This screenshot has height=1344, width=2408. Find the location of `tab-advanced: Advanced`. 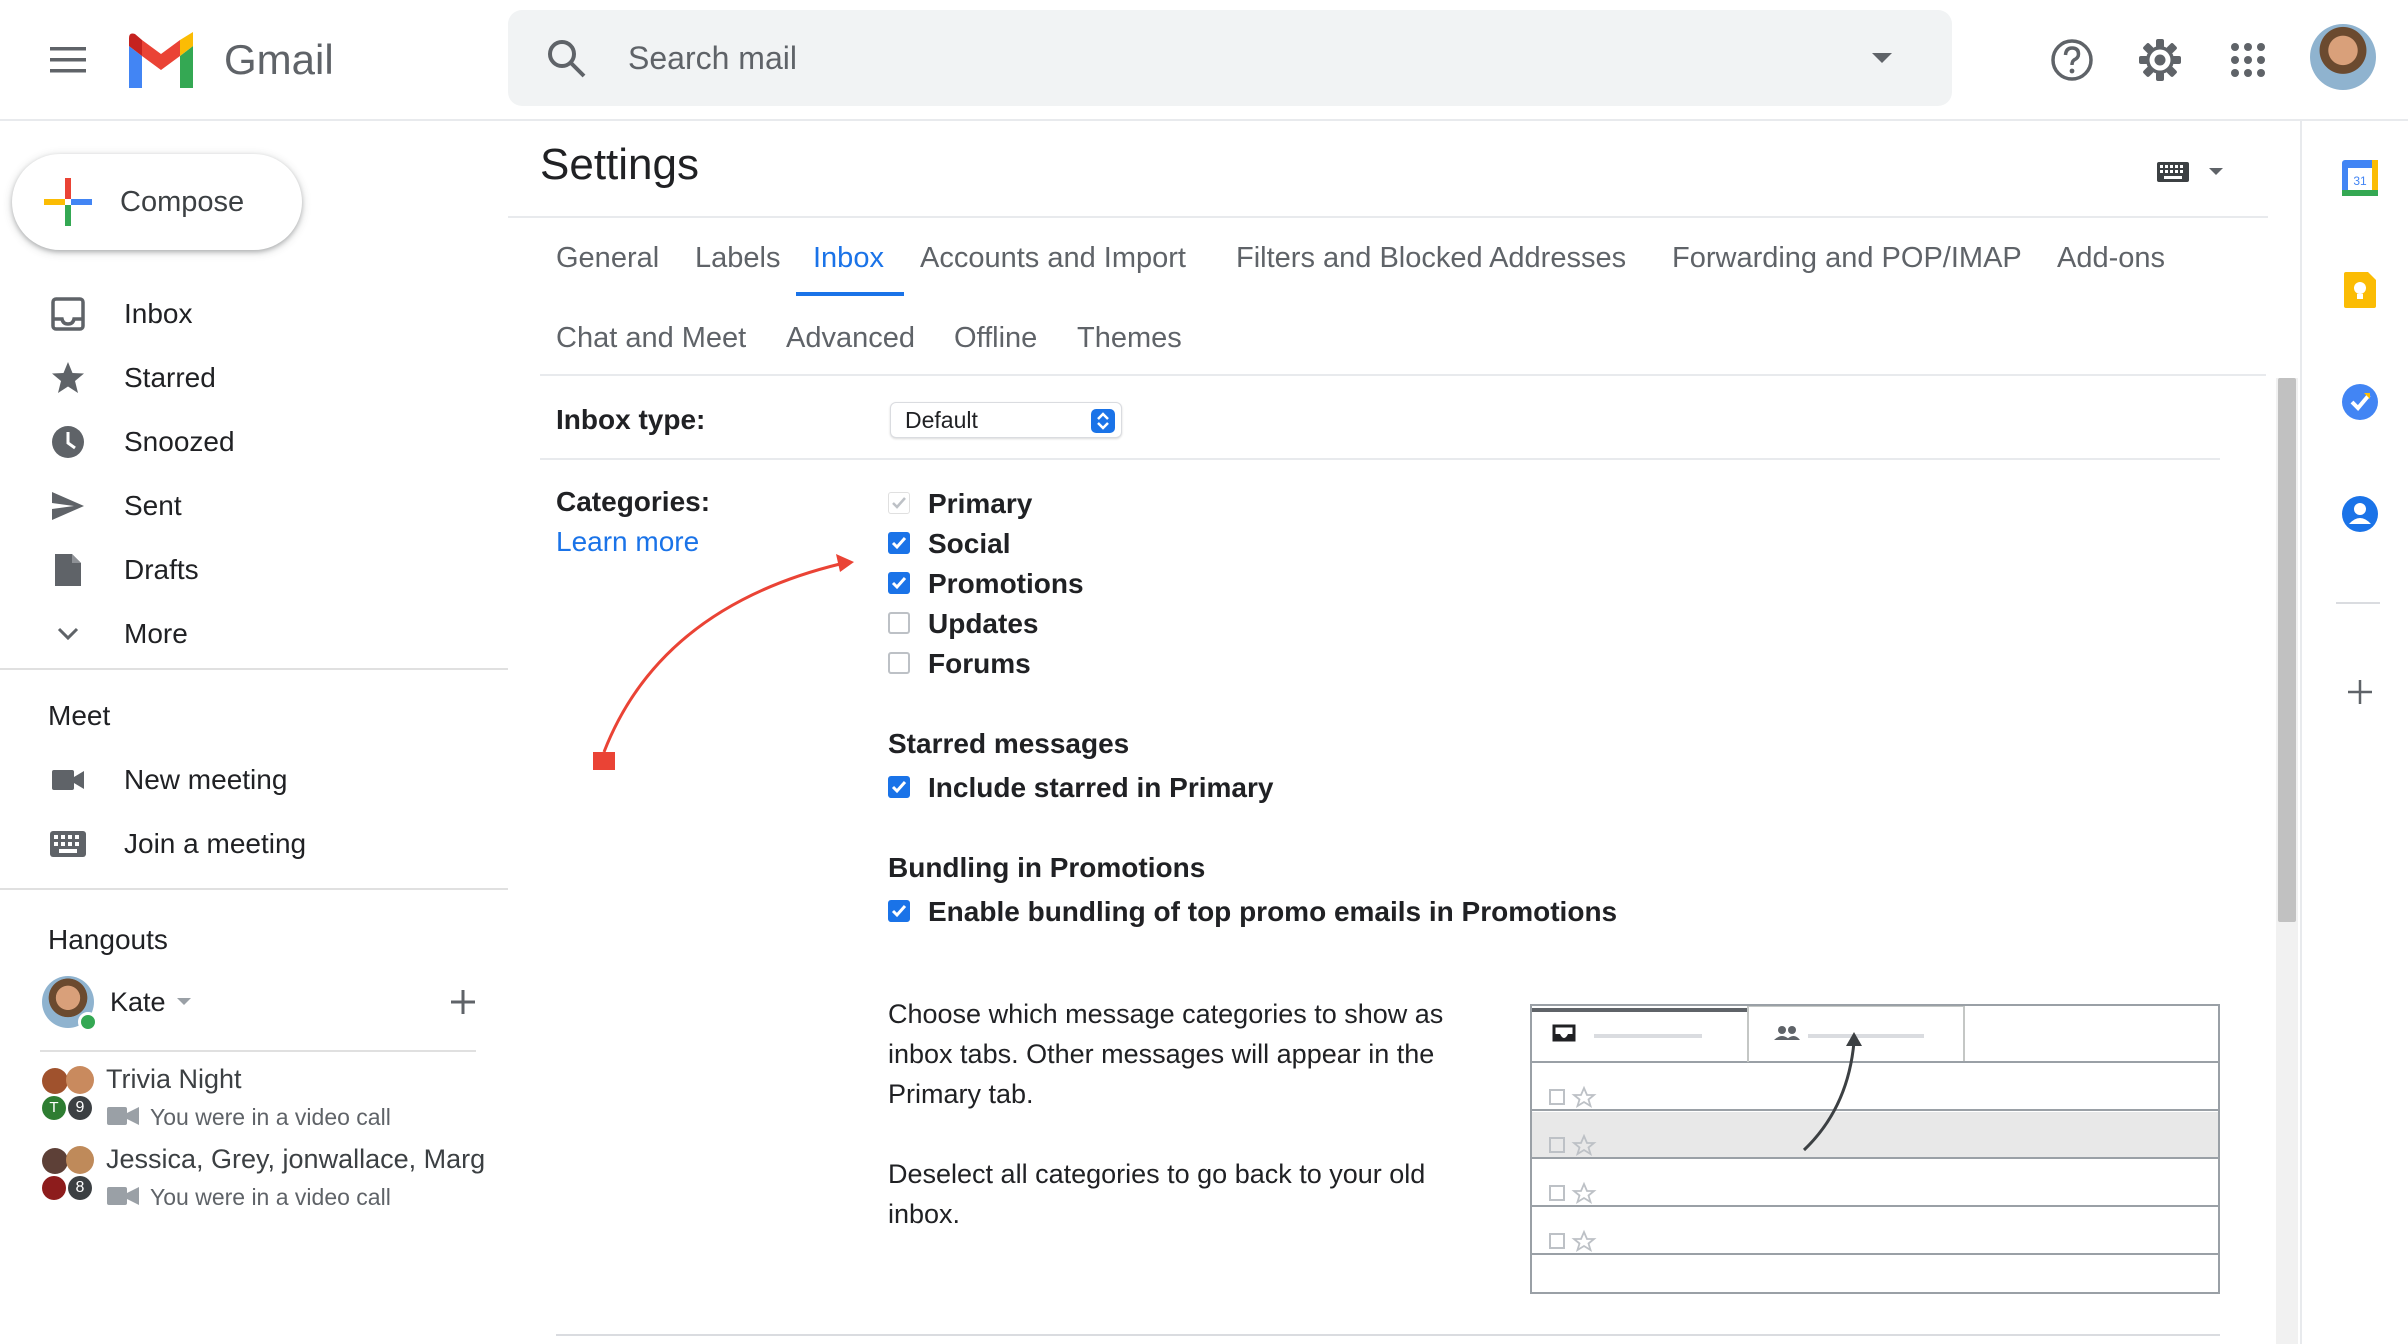

tab-advanced: Advanced is located at coordinates (850, 338).